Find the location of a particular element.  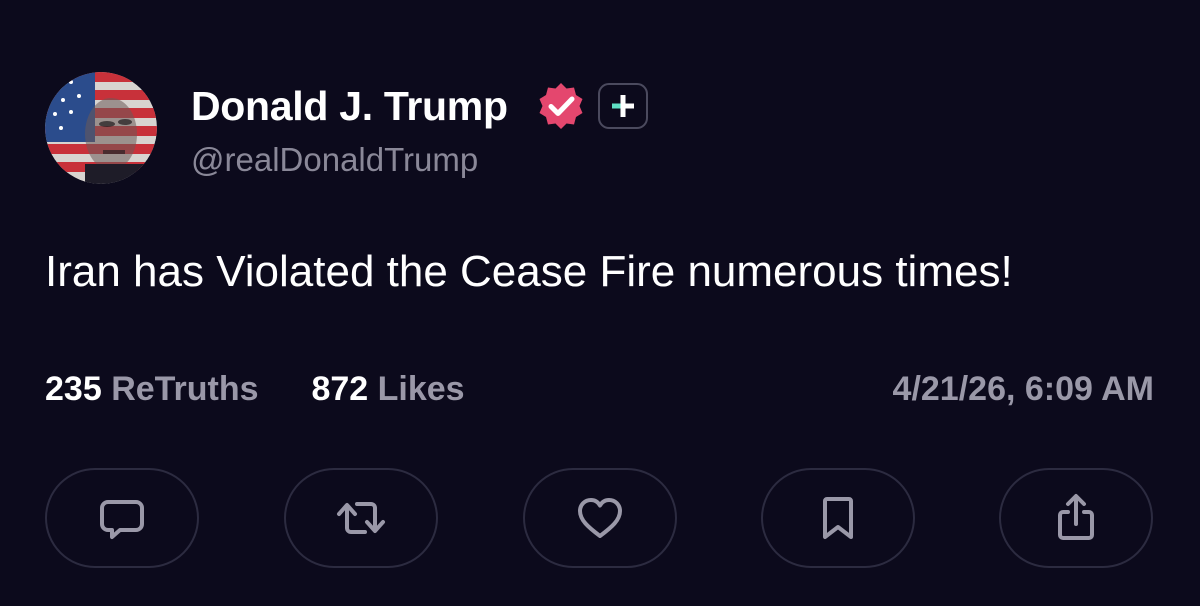

share-button is located at coordinates (1076, 518).